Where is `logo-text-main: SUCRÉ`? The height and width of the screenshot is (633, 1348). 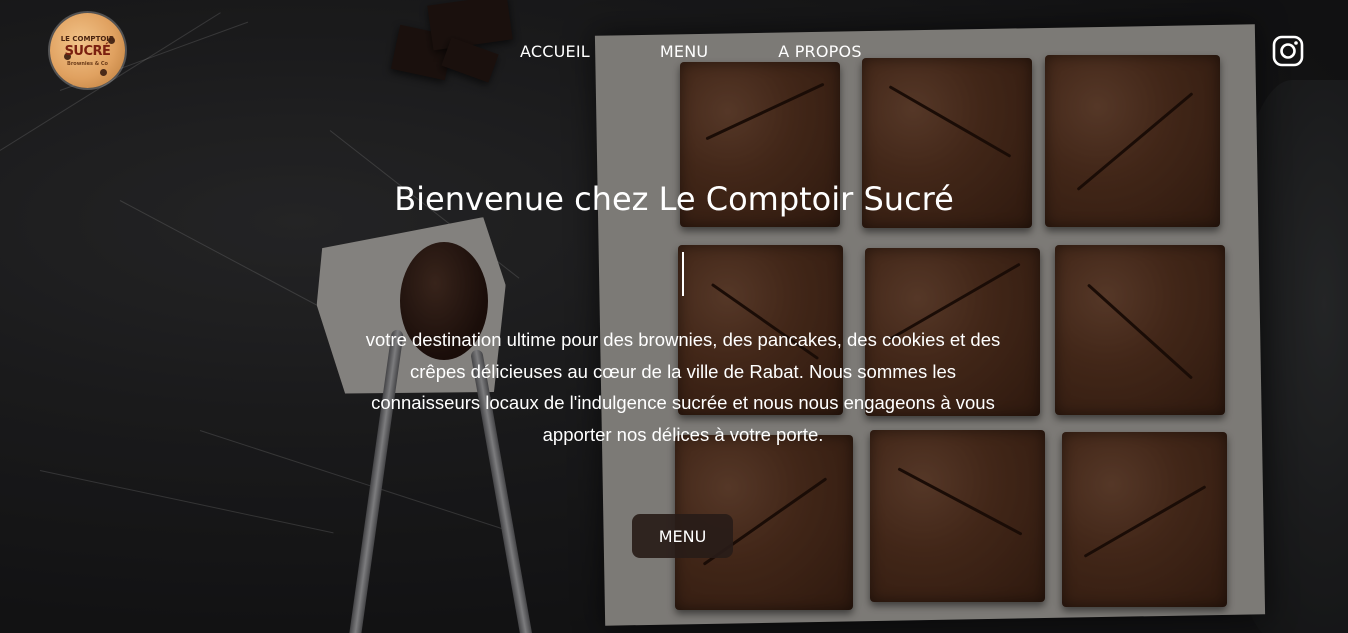 logo-text-main: SUCRÉ is located at coordinates (87, 51).